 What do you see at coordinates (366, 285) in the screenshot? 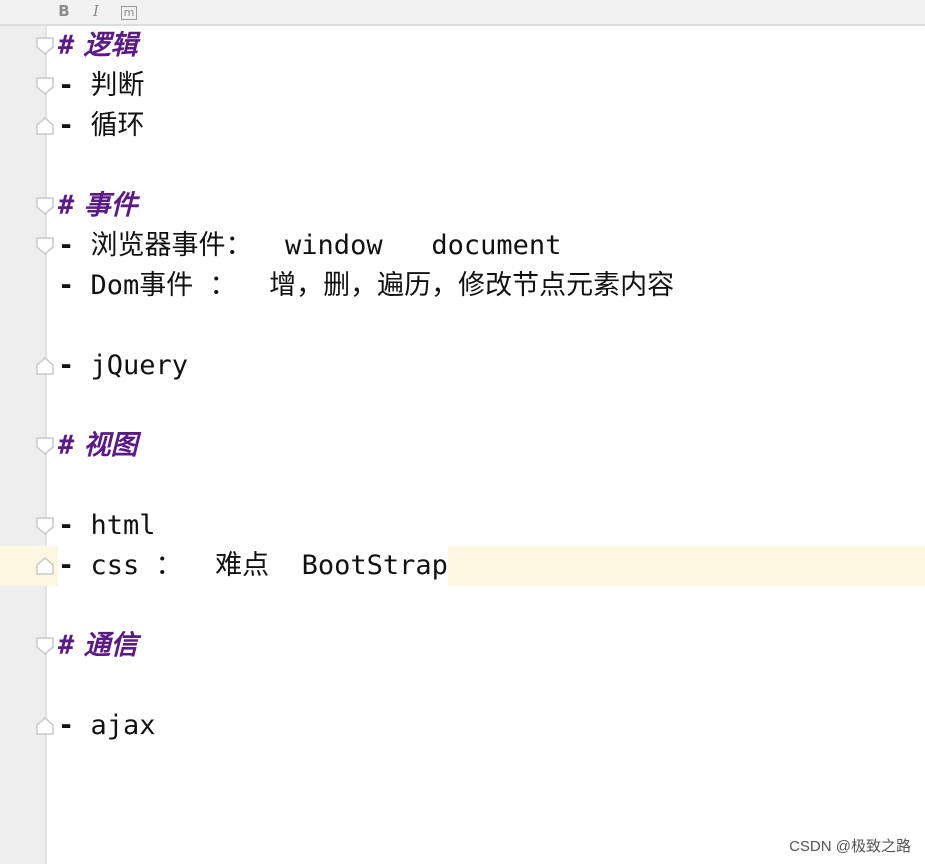
I see `list-item-line: - Dom事件 ： 增，删，遍历，修改节点元素内容` at bounding box center [366, 285].